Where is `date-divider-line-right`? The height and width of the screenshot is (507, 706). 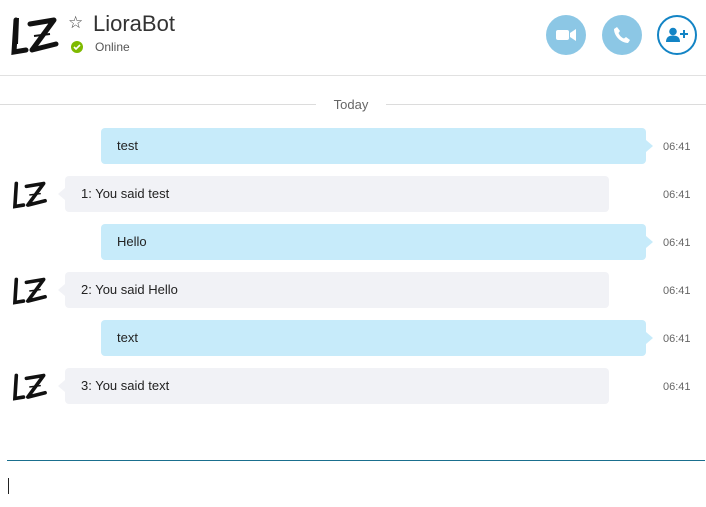 date-divider-line-right is located at coordinates (546, 104).